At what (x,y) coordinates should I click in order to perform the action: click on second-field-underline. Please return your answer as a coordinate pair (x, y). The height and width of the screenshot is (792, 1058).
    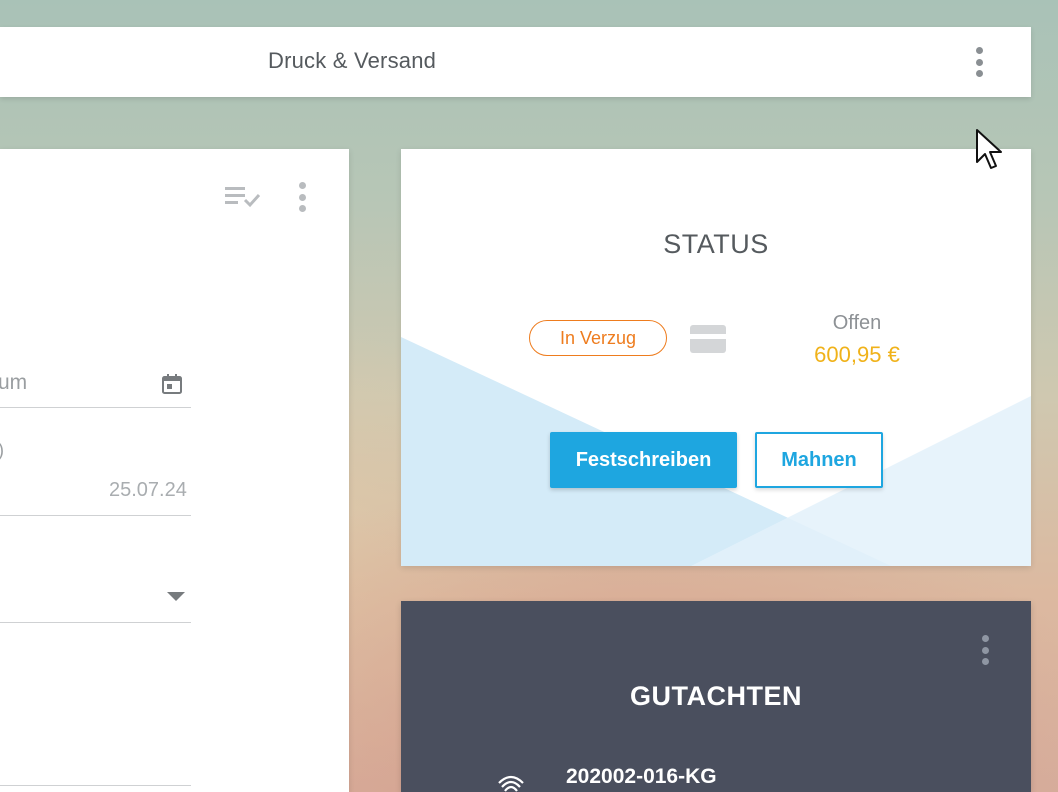
    Looking at the image, I should click on (95, 515).